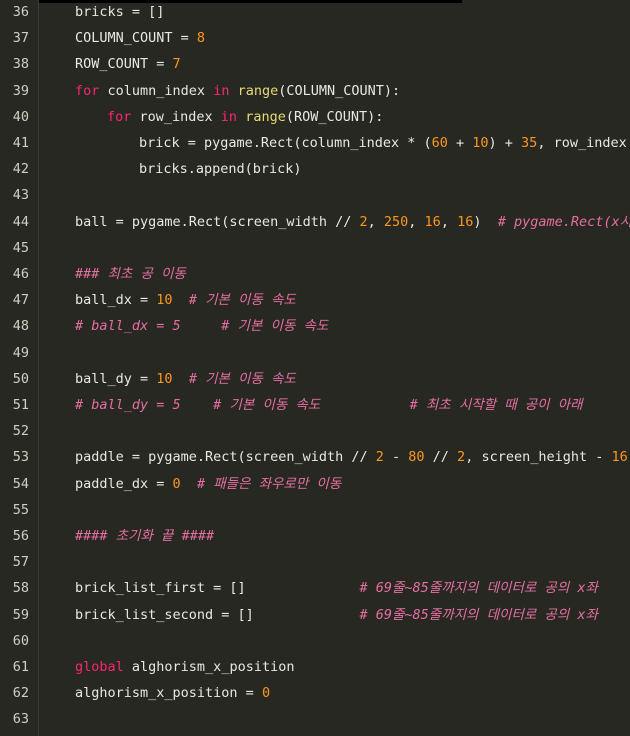  I want to click on code-token: ball_dx =, so click(116, 300).